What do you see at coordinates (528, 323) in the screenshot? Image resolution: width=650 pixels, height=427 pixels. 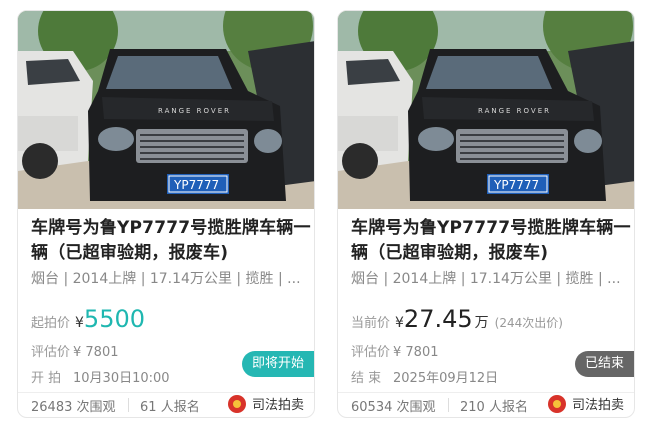 I see `bid-count: (244次出价)` at bounding box center [528, 323].